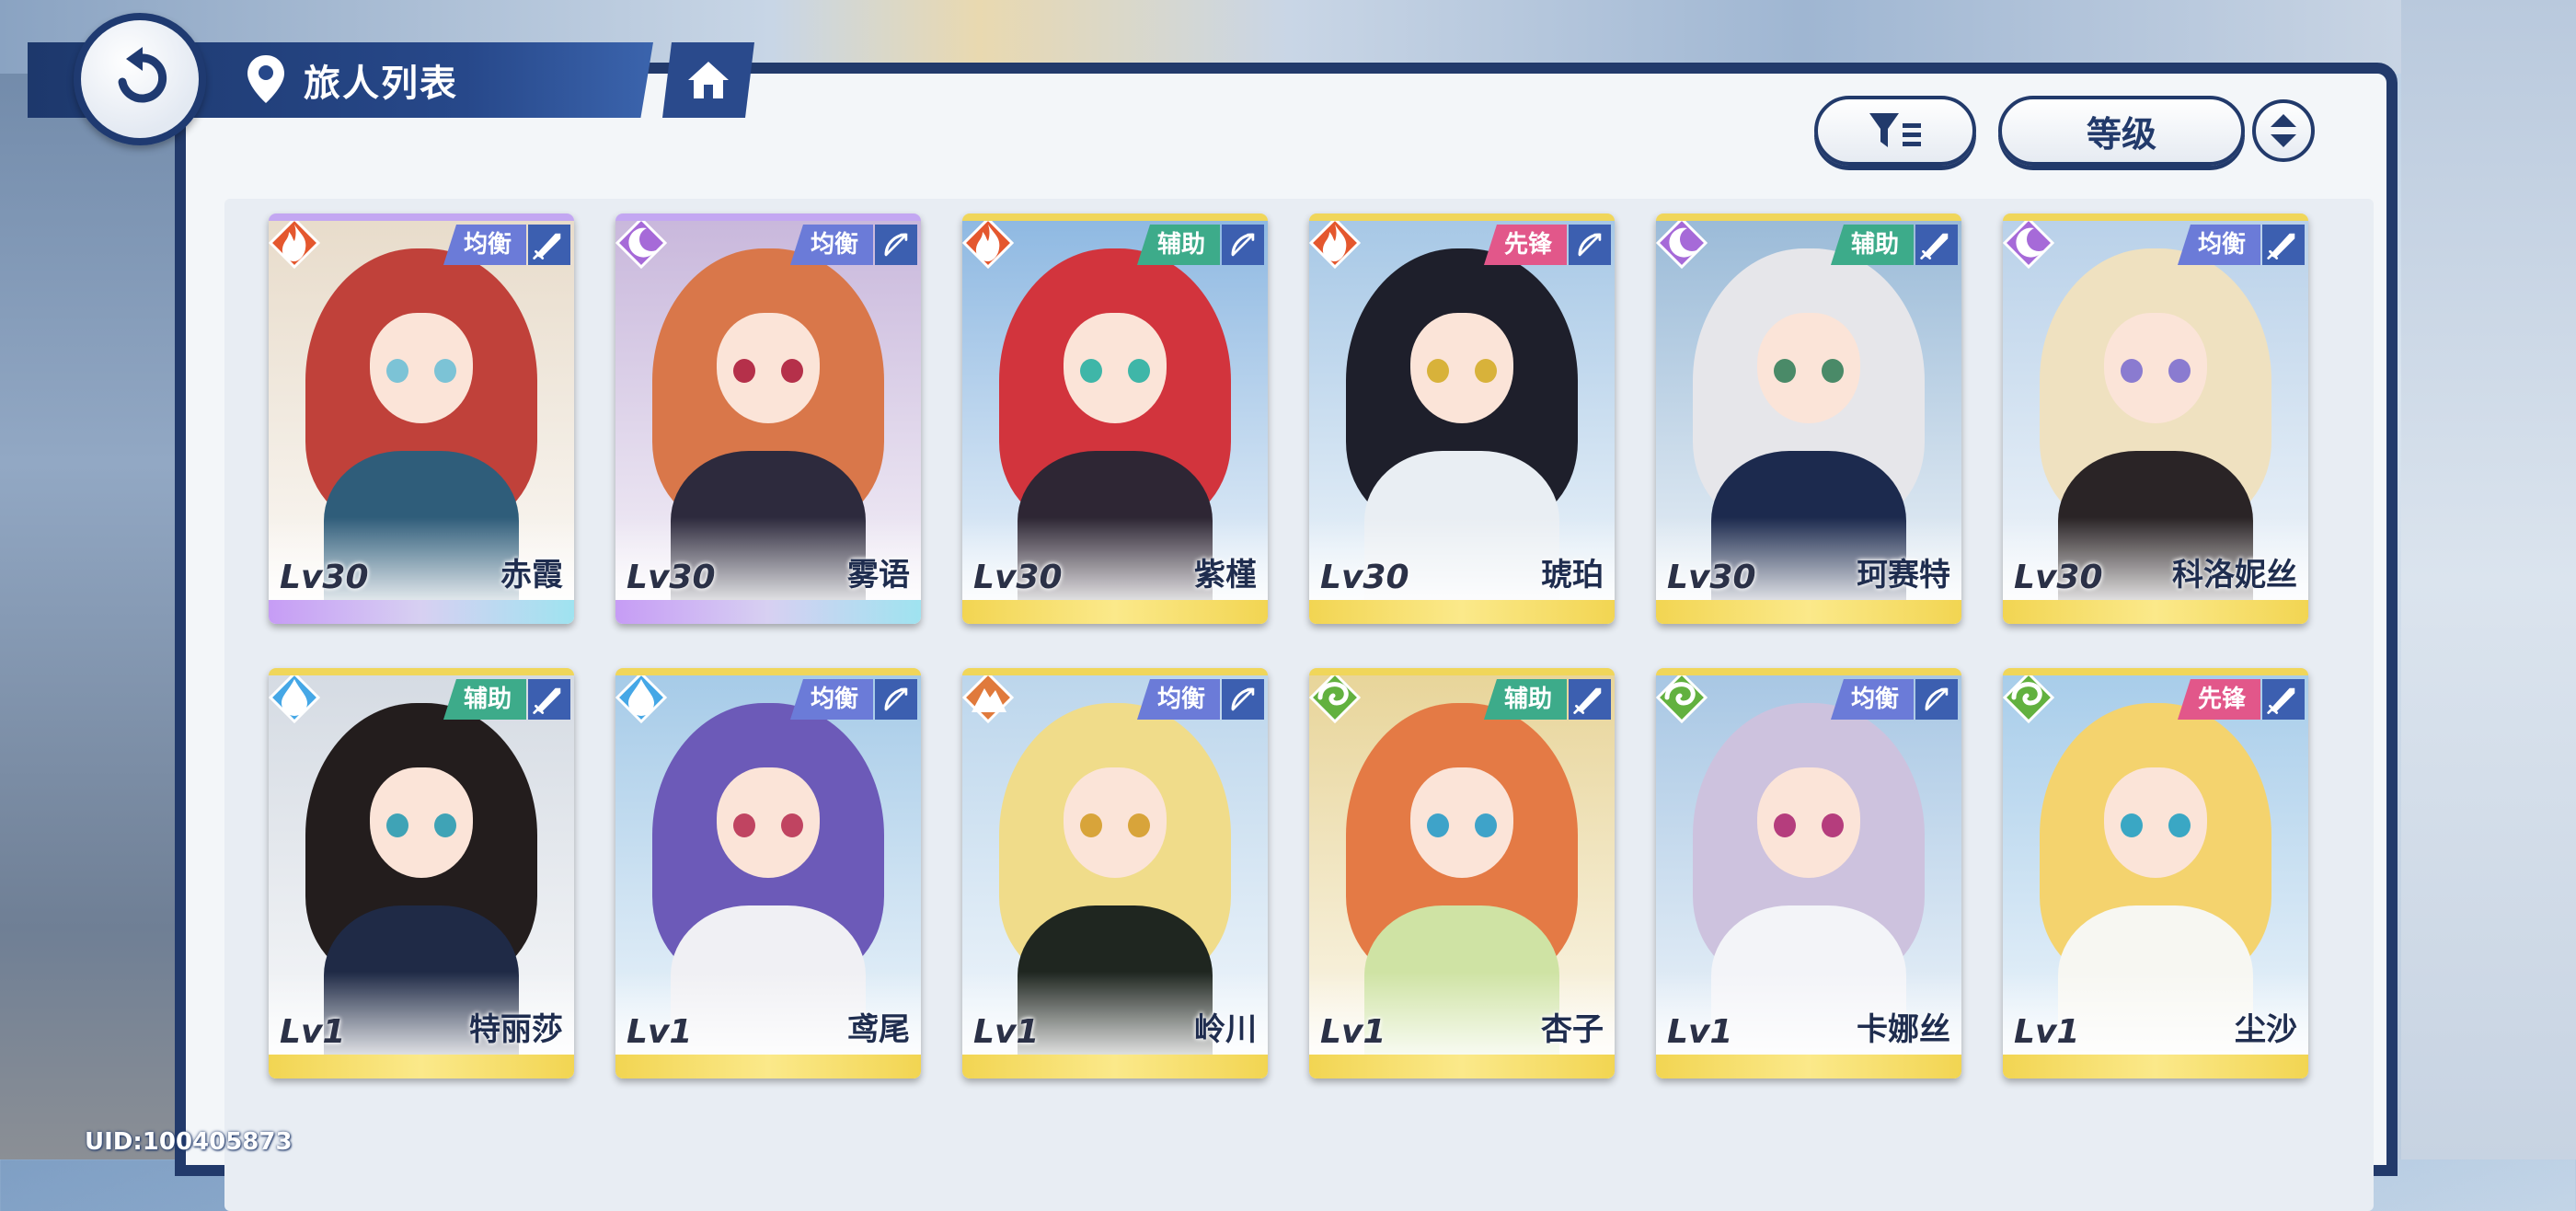  Describe the element at coordinates (1115, 873) in the screenshot. I see `character-card: 均衡 Lv1 岭川` at that location.